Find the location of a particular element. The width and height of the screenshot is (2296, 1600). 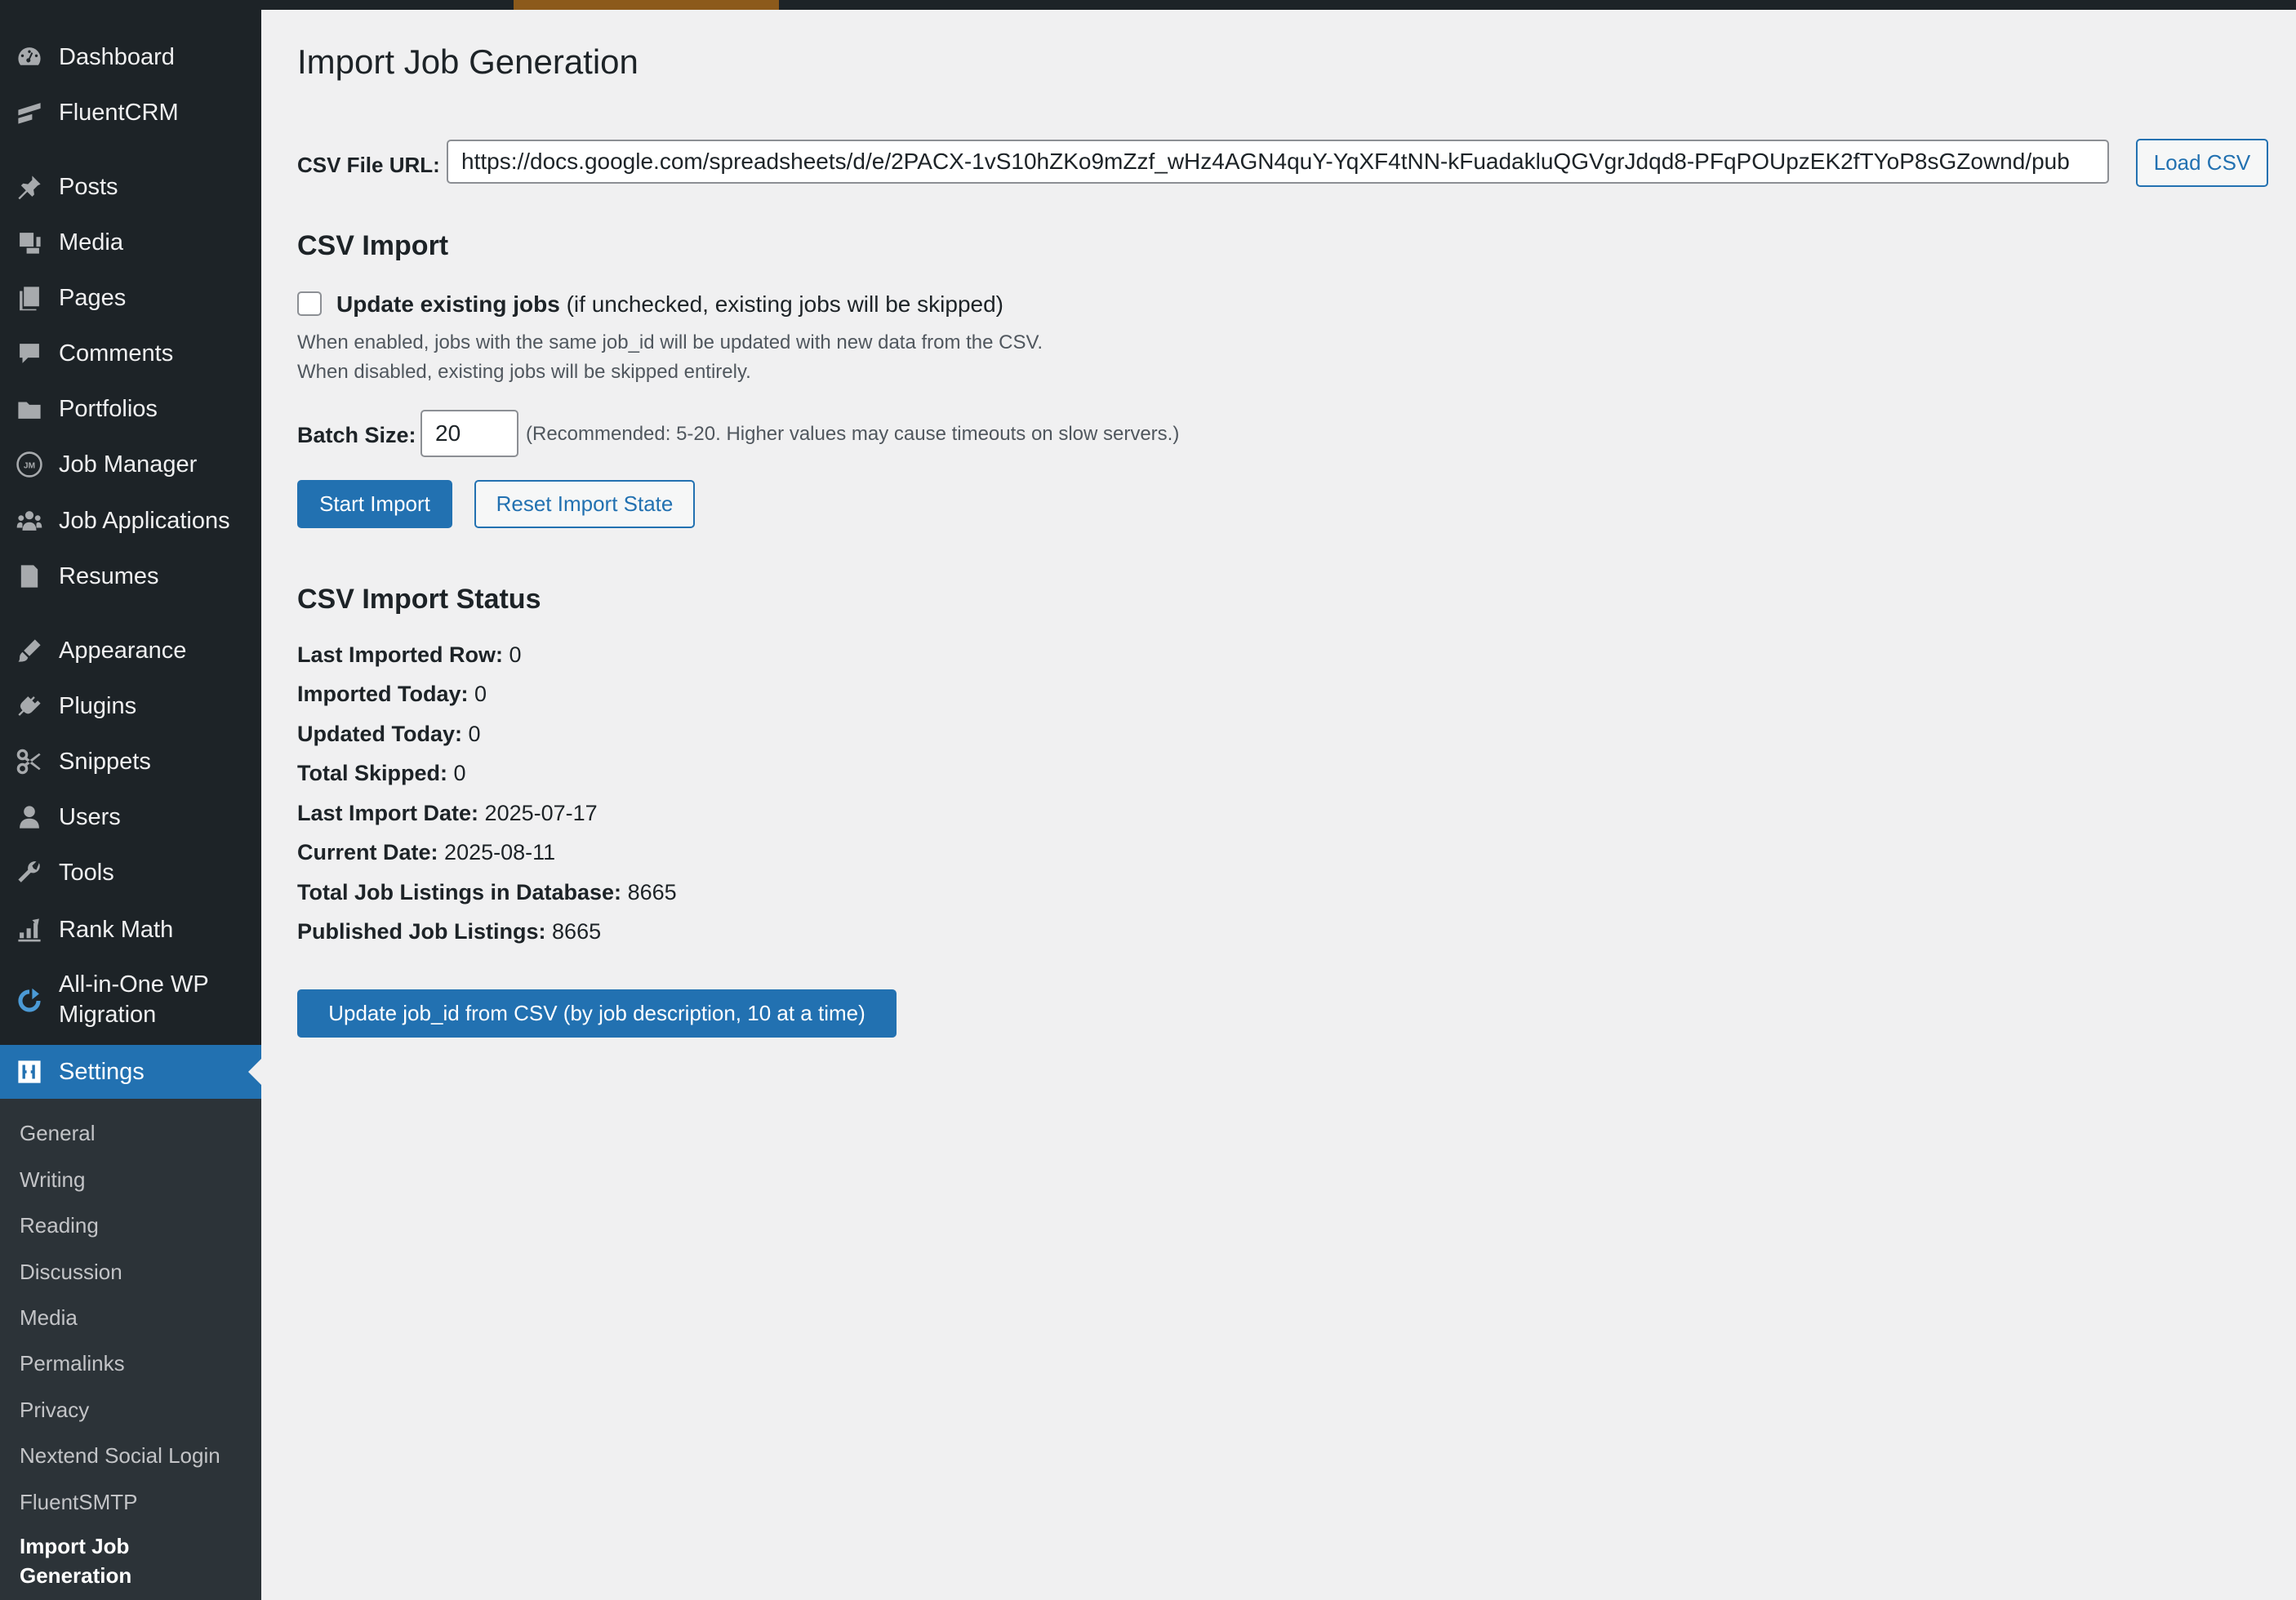

status-last-imported-row: Last Imported Row: 0 is located at coordinates (409, 655).